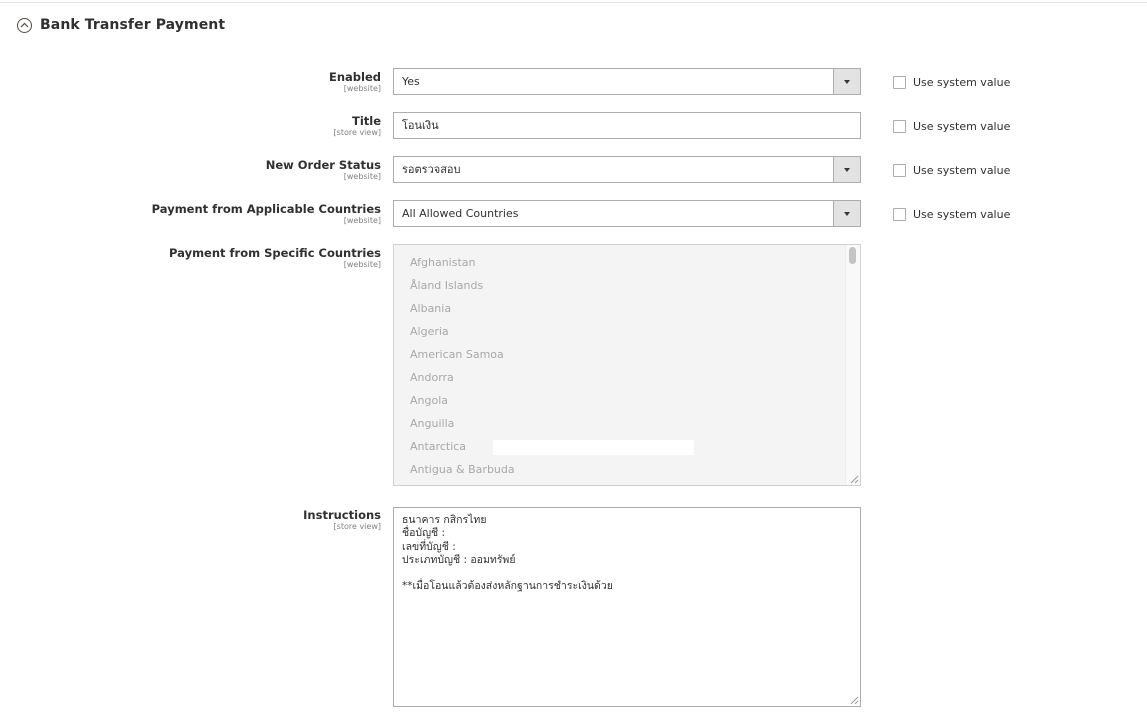  Describe the element at coordinates (275, 253) in the screenshot. I see `field-label-specific-countries: Payment from Specific Countries` at that location.